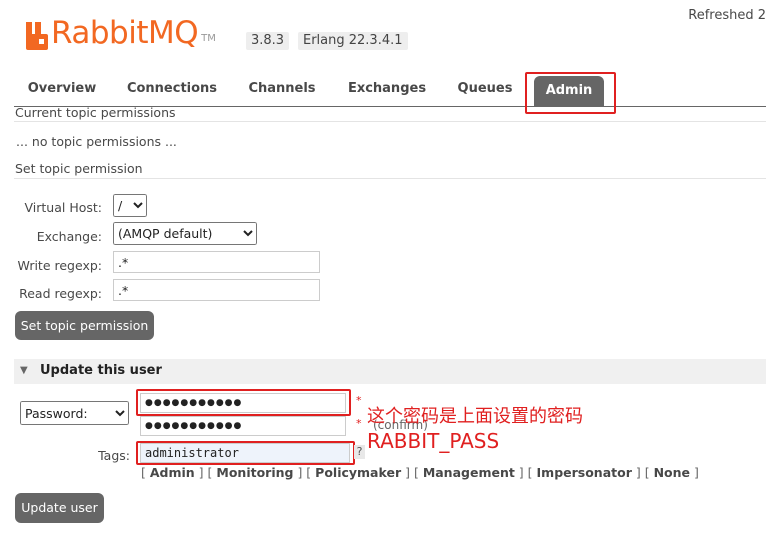 The height and width of the screenshot is (536, 766). I want to click on update-user-title: Update this user, so click(101, 370).